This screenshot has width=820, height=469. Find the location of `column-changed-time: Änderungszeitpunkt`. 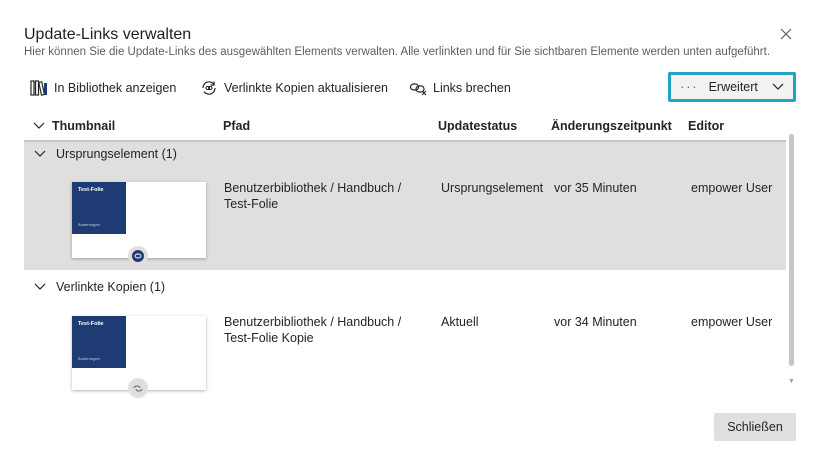

column-changed-time: Änderungszeitpunkt is located at coordinates (611, 126).